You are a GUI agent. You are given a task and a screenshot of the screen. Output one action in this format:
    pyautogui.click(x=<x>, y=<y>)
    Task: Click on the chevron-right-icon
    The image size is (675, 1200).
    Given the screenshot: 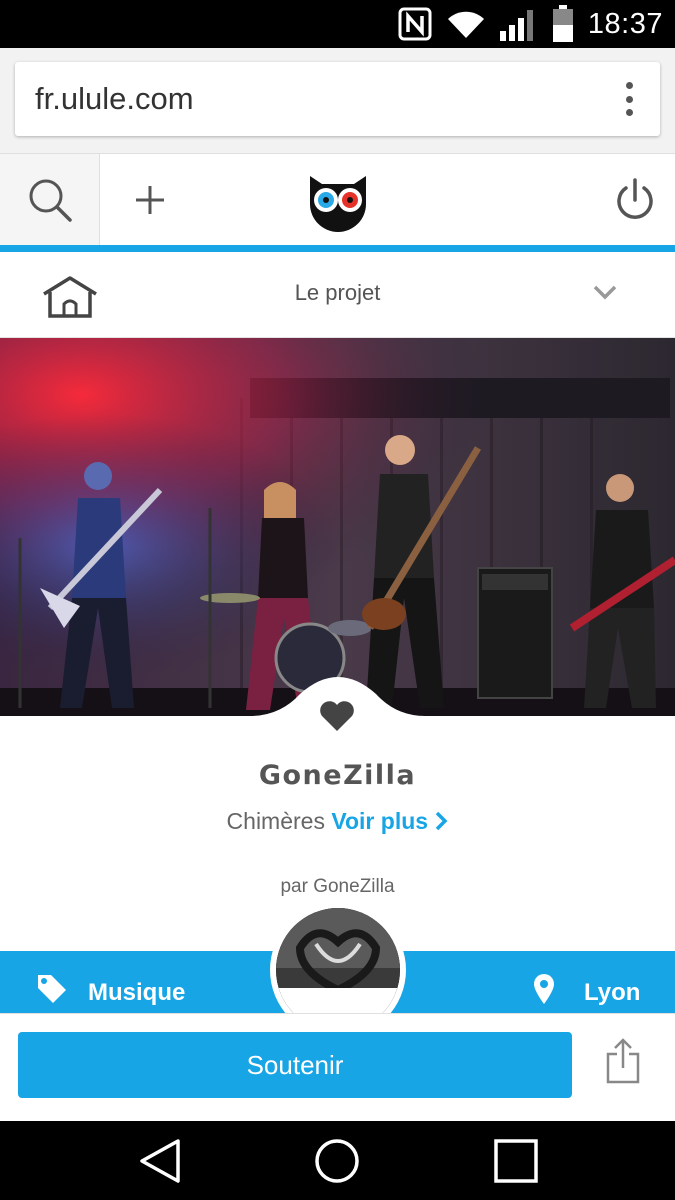 What is the action you would take?
    pyautogui.click(x=441, y=821)
    